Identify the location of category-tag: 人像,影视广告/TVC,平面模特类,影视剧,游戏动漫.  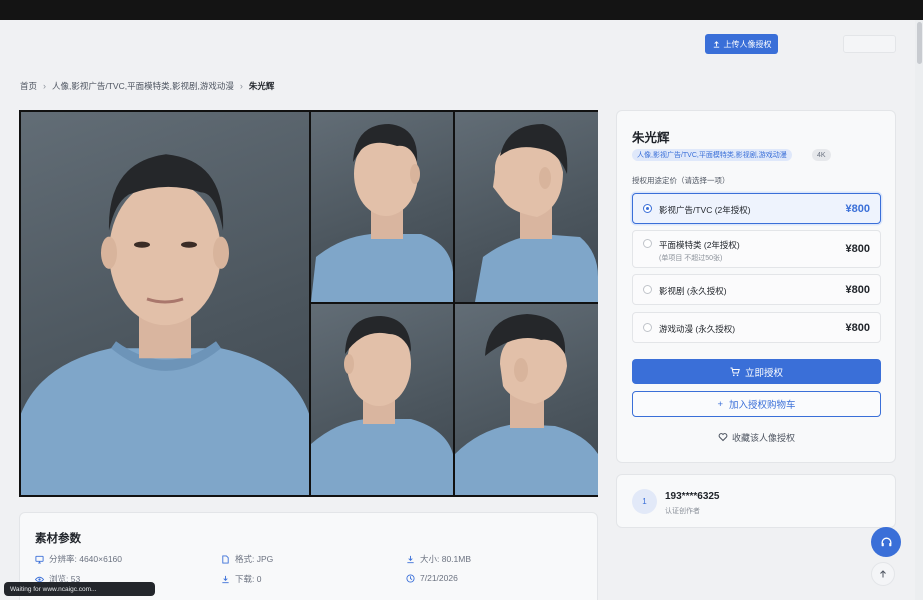
(712, 155).